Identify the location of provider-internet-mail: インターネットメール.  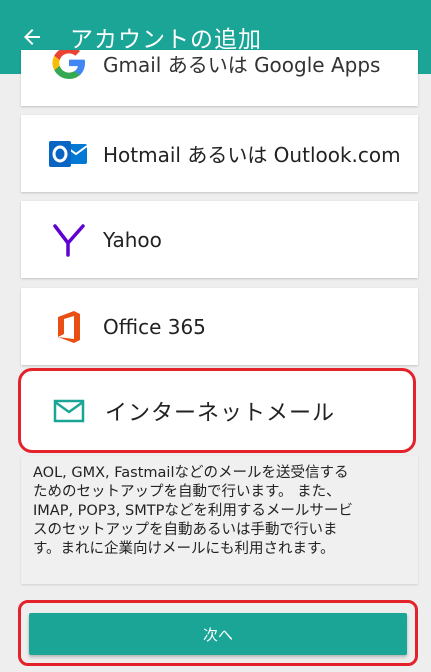
(217, 410).